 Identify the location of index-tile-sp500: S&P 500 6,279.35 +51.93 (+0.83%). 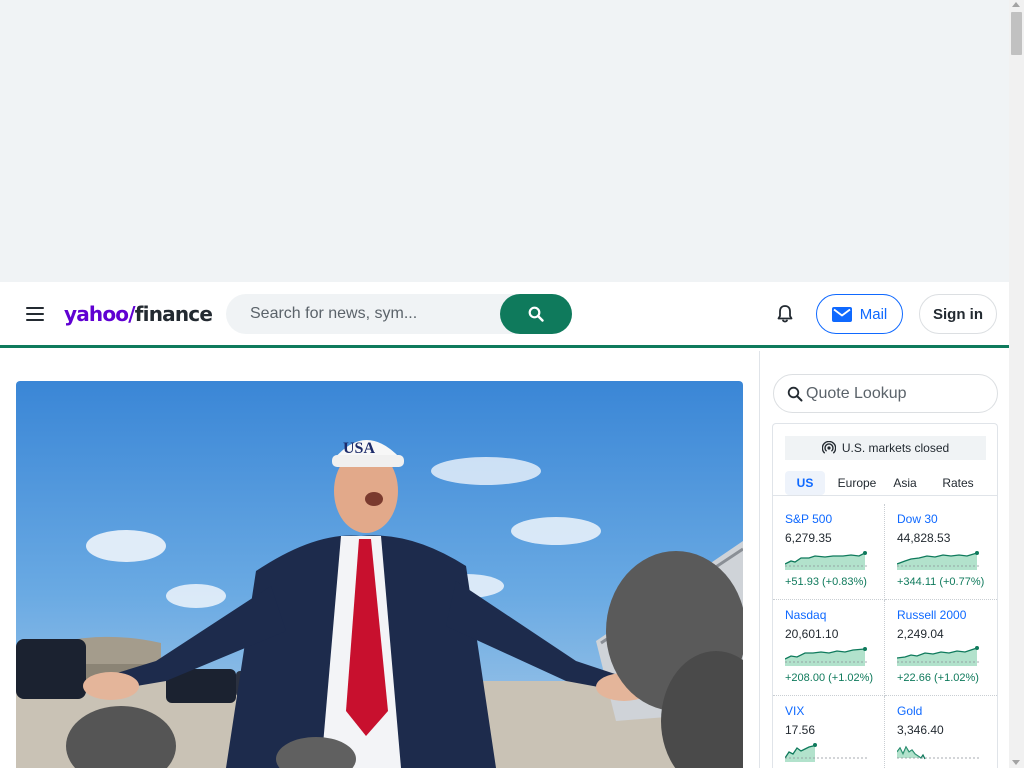
(829, 552).